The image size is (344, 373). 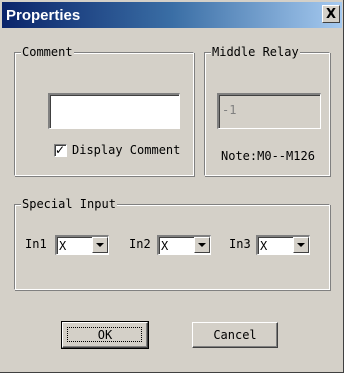 I want to click on in1-label: In1, so click(x=36, y=244).